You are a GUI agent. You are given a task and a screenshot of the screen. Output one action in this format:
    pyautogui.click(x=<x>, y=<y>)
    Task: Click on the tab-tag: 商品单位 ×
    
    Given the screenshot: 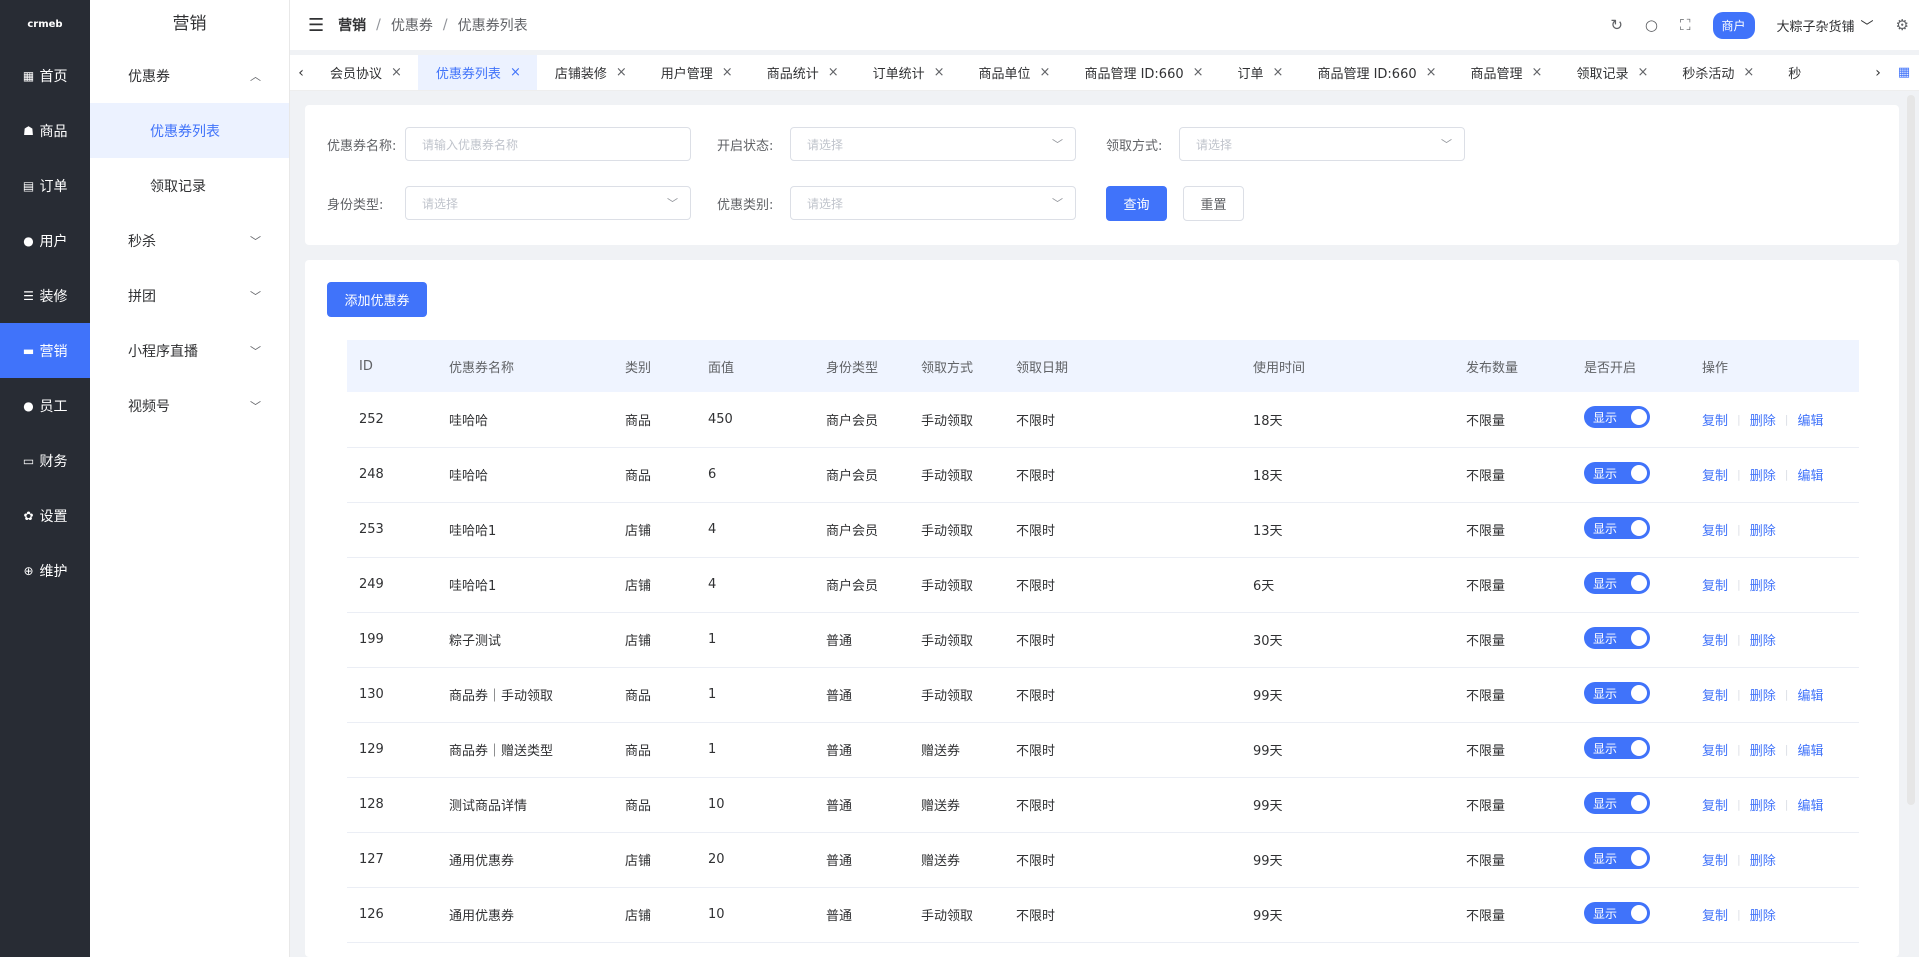 What is the action you would take?
    pyautogui.click(x=1014, y=72)
    